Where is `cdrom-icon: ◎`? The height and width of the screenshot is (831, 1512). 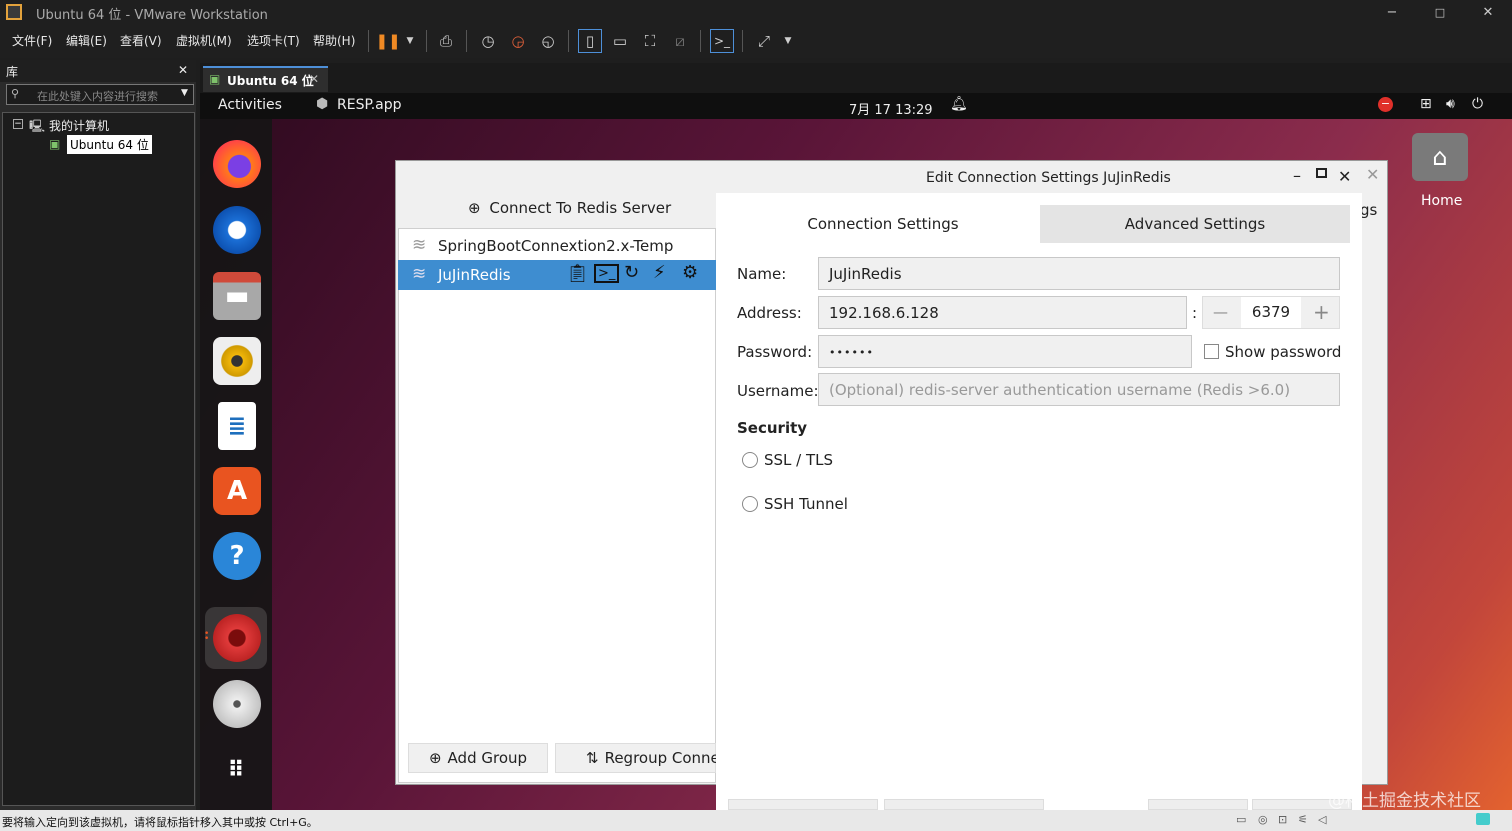
cdrom-icon: ◎ is located at coordinates (1263, 819).